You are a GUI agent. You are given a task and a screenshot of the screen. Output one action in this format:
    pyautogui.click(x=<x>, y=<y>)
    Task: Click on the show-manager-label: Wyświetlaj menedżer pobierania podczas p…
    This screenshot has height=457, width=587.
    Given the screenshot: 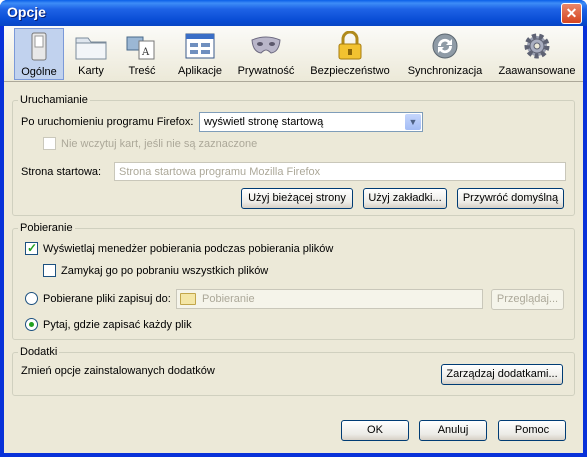 What is the action you would take?
    pyautogui.click(x=188, y=249)
    